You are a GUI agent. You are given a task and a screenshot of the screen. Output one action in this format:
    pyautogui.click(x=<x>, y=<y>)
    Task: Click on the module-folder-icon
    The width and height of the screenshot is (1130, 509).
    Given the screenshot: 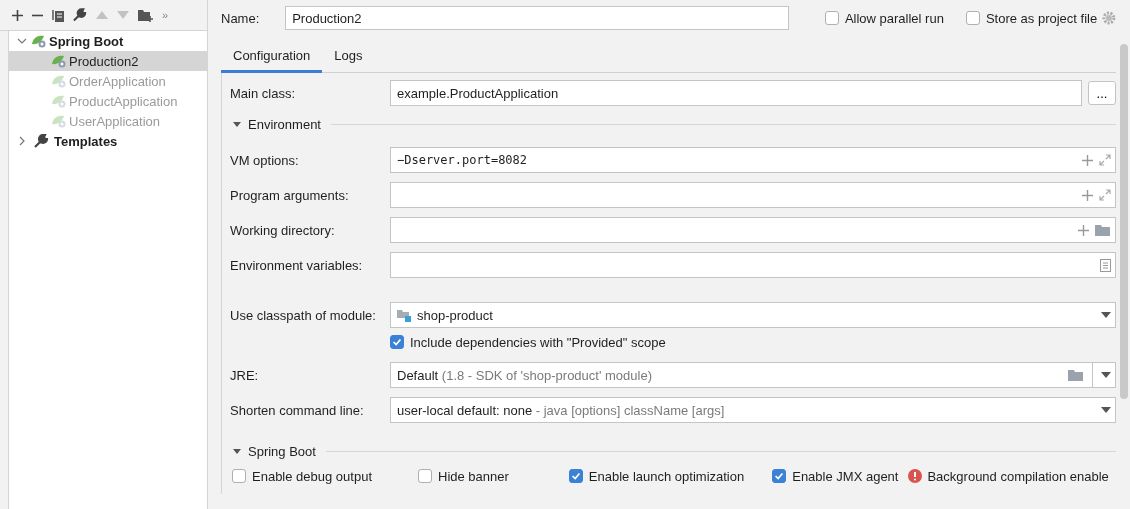 What is the action you would take?
    pyautogui.click(x=404, y=315)
    